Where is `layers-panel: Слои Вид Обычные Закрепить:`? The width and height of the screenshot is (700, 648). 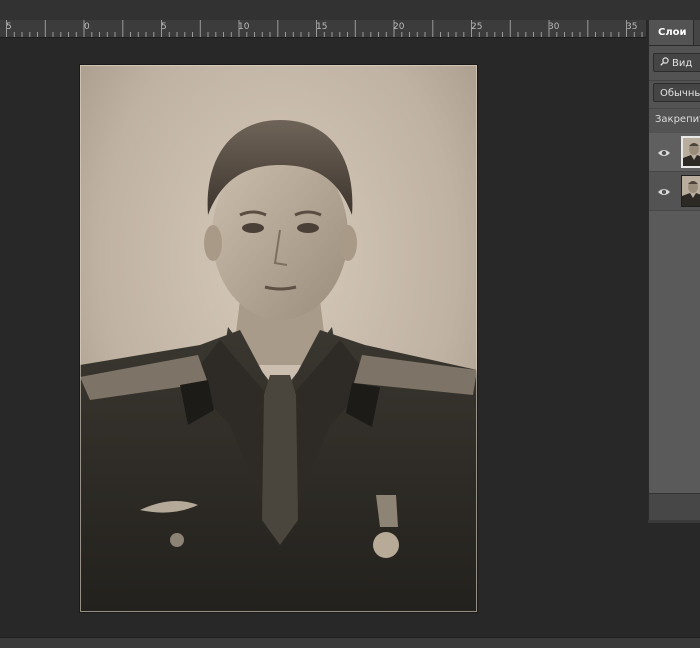
layers-panel: Слои Вид Обычные Закрепить: is located at coordinates (674, 270).